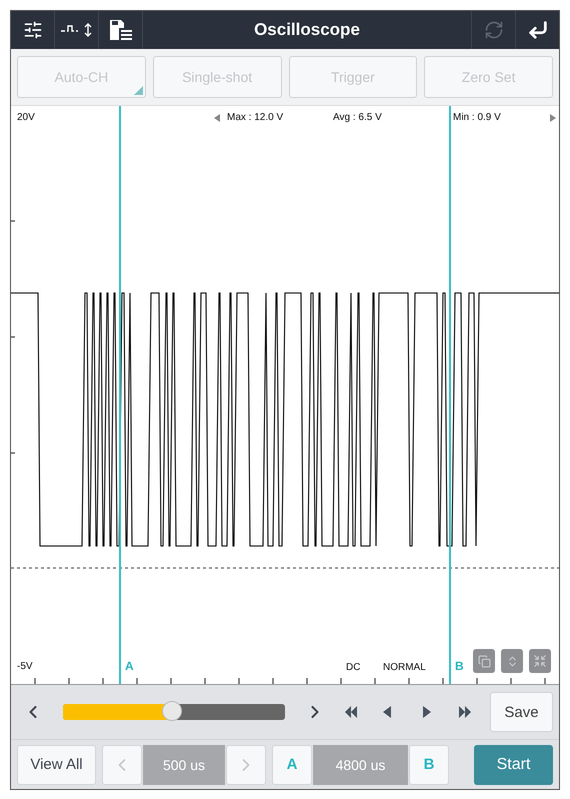 The height and width of the screenshot is (799, 570). What do you see at coordinates (353, 667) in the screenshot?
I see `coupling-text: DC` at bounding box center [353, 667].